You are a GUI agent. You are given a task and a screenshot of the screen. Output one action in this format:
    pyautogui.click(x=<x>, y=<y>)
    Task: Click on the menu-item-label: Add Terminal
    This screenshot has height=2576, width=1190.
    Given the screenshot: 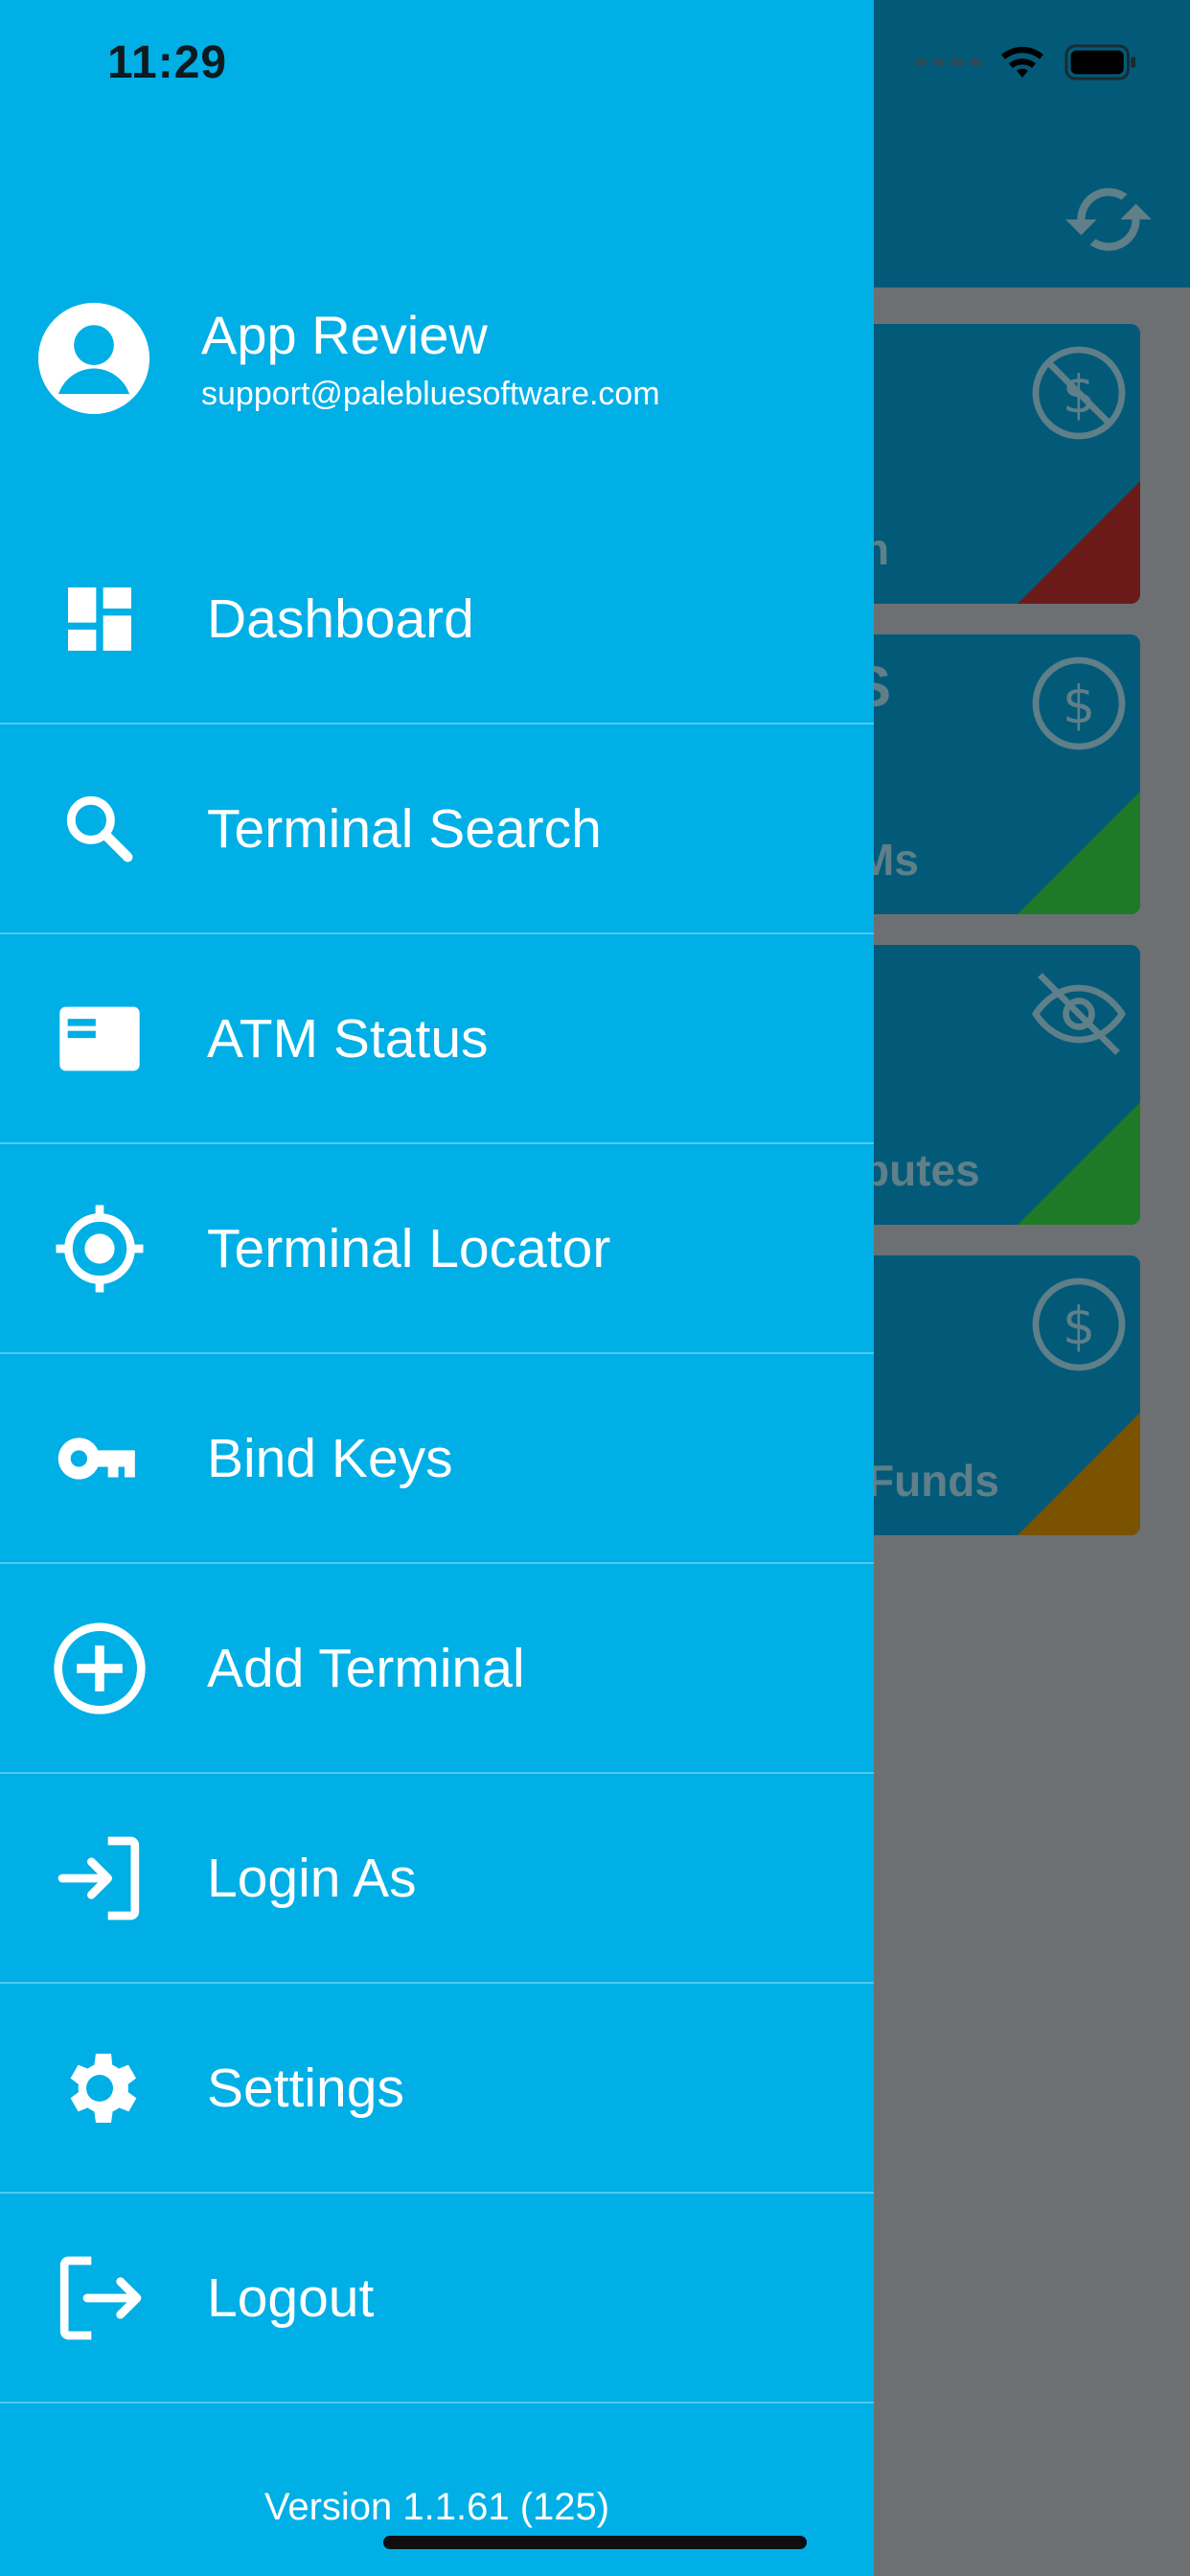 What is the action you would take?
    pyautogui.click(x=366, y=1668)
    